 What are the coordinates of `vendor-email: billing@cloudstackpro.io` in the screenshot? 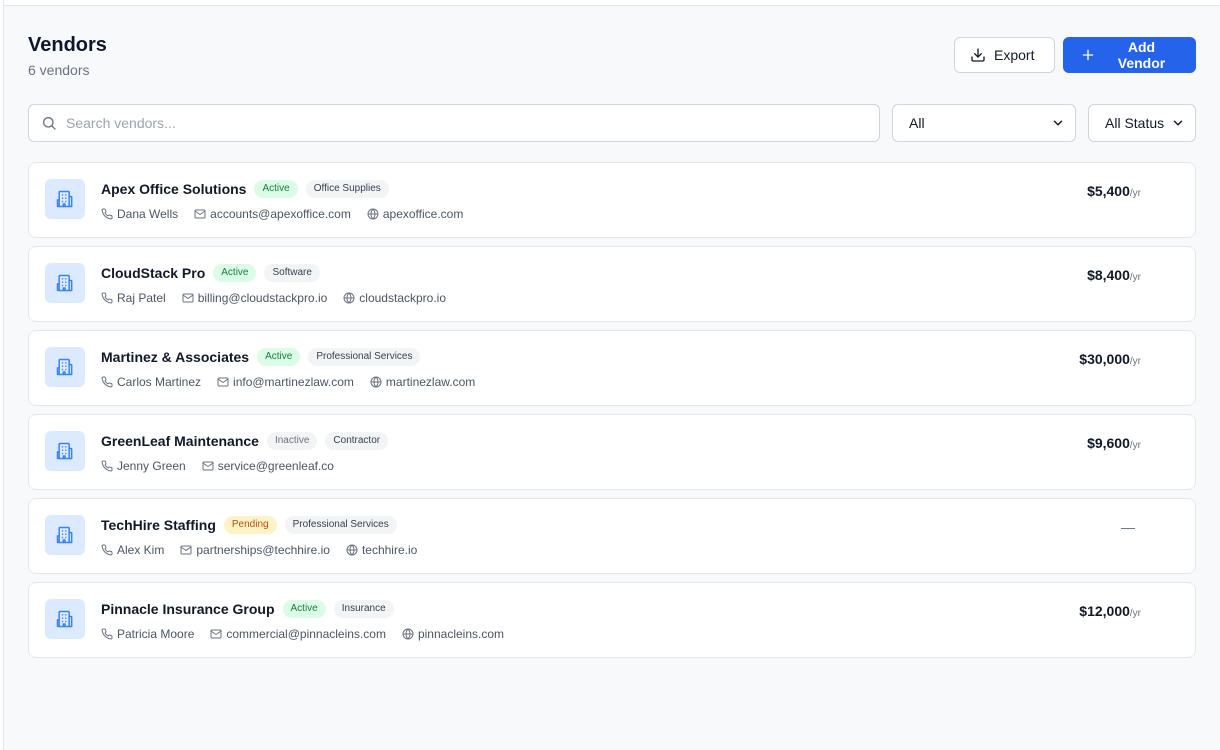 It's located at (263, 298).